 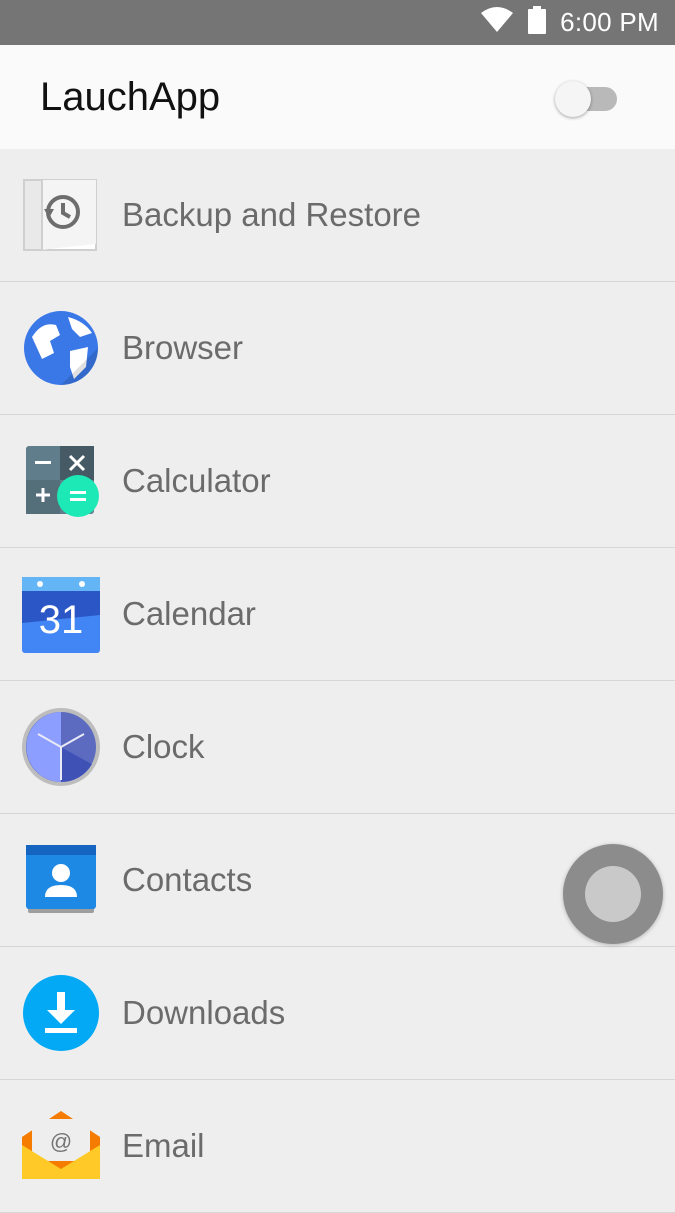 I want to click on app-label: Calculator, so click(x=196, y=480).